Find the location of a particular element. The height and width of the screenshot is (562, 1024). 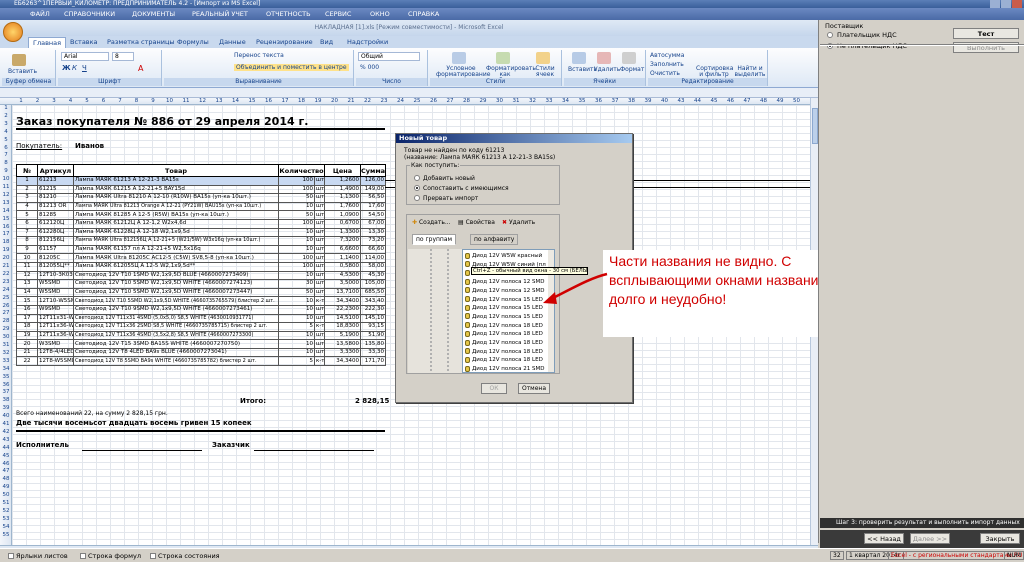

formula-bar-checkbox: Строка формул is located at coordinates (110, 556).